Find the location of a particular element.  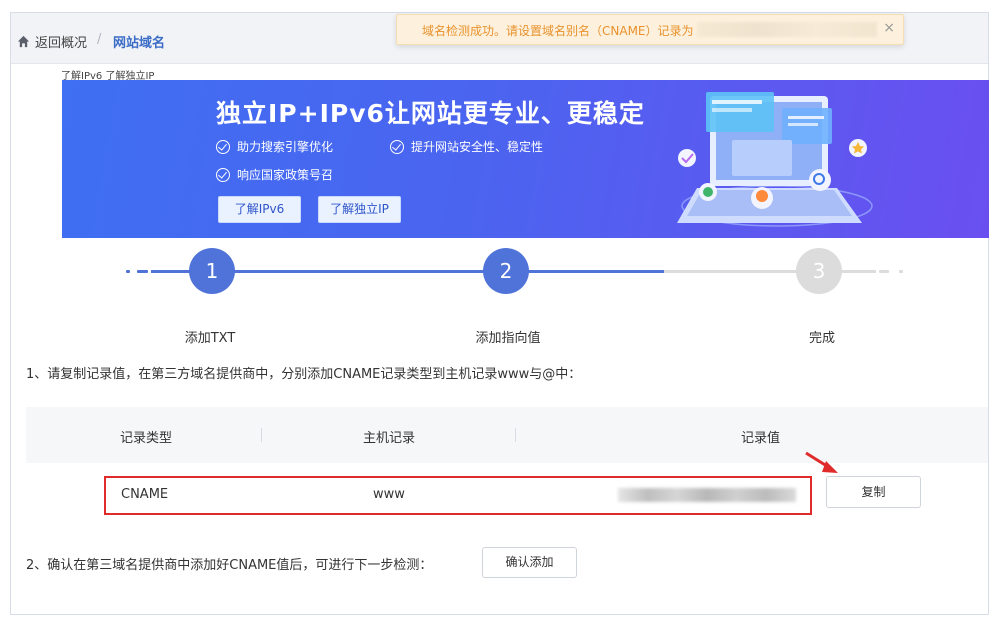

back-label: 返回概况 is located at coordinates (61, 43).